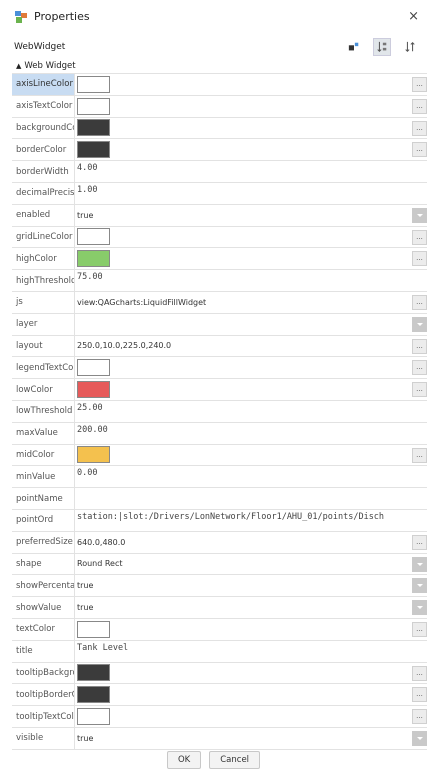  What do you see at coordinates (184, 760) in the screenshot?
I see `ok-button: OK` at bounding box center [184, 760].